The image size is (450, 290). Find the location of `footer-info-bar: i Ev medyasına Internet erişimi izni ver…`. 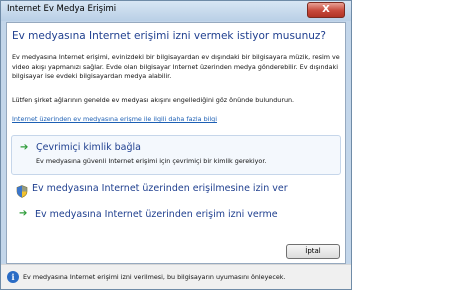

footer-info-bar: i Ev medyasına Internet erişimi izni ver… is located at coordinates (176, 276).